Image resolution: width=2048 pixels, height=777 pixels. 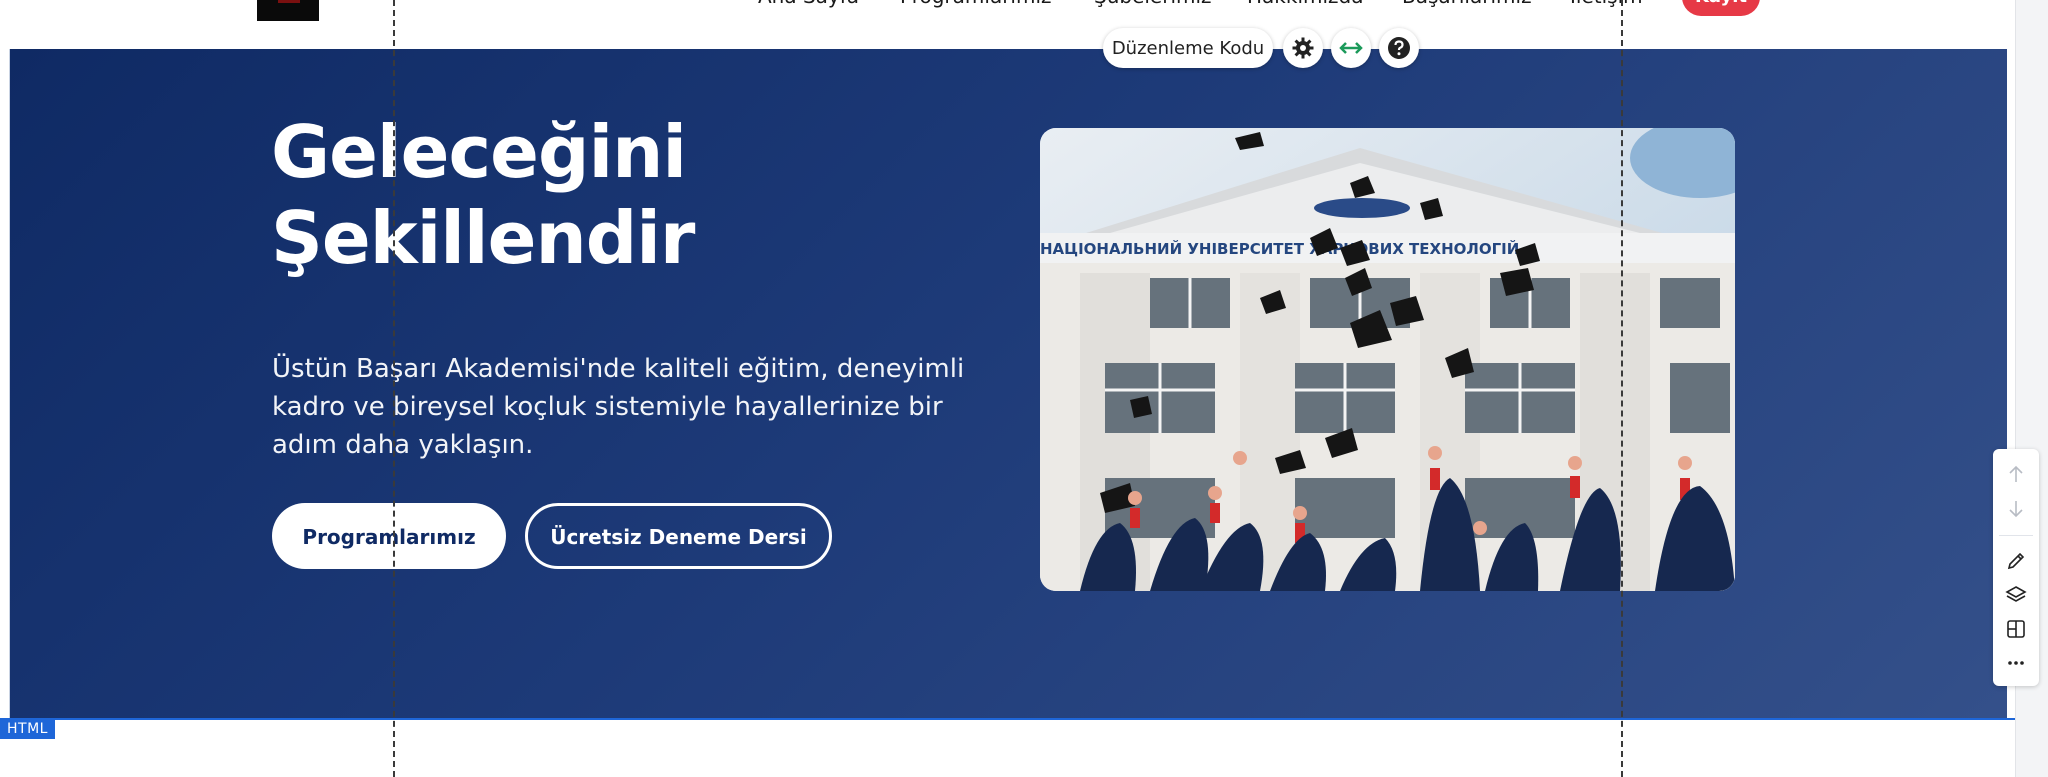 What do you see at coordinates (1188, 48) in the screenshot?
I see `edit-code-button: Düzenleme Kodu` at bounding box center [1188, 48].